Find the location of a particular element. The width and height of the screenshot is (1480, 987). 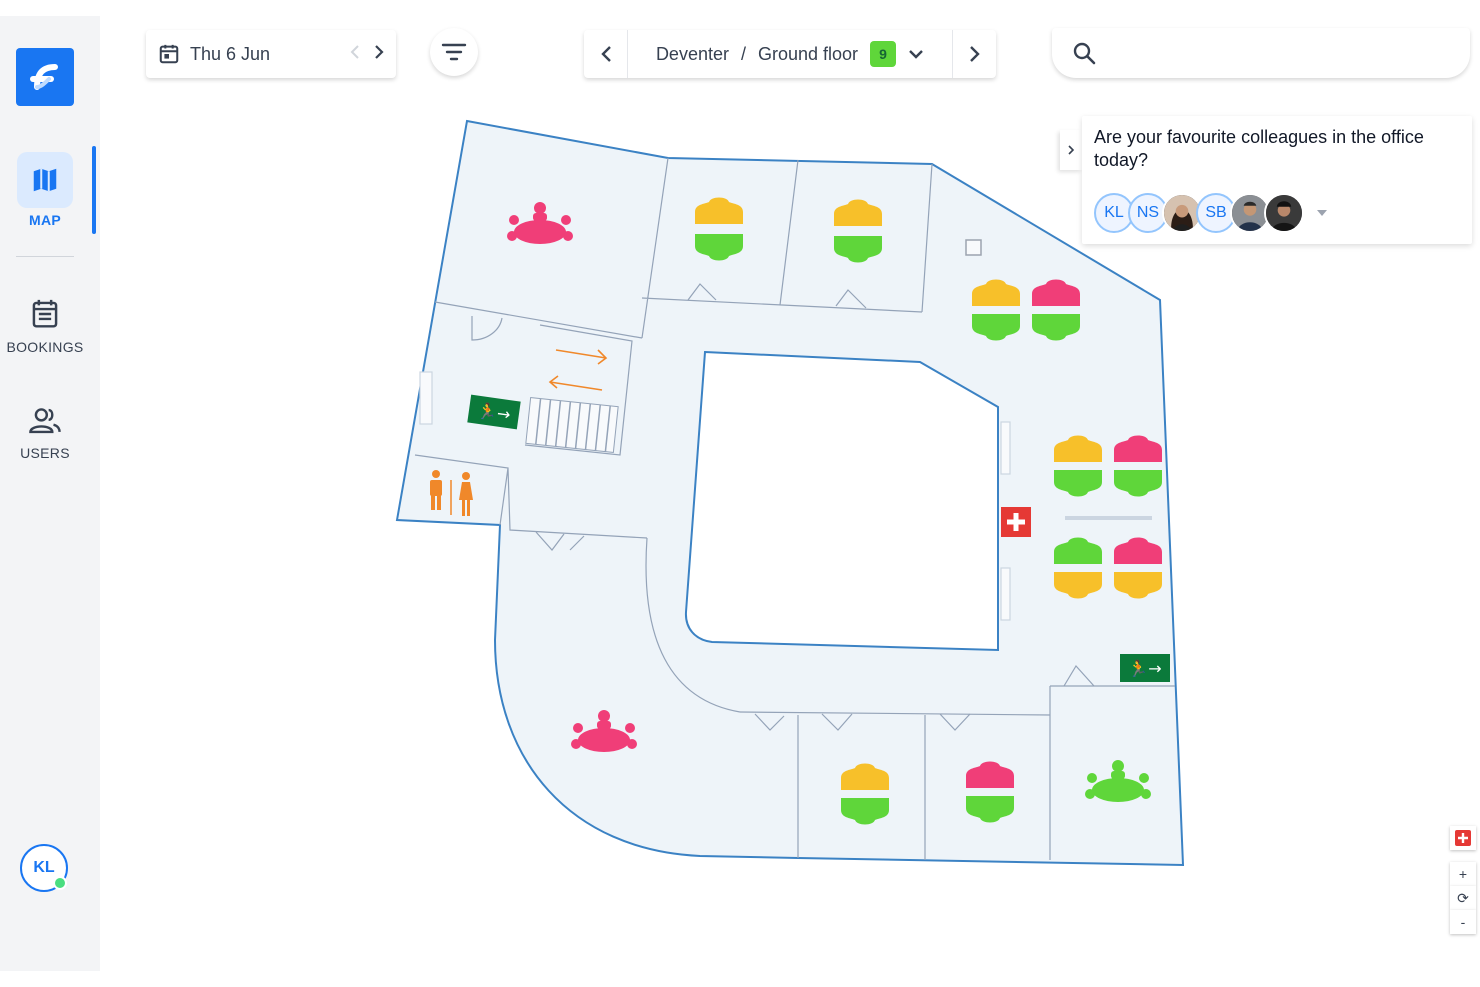

filter-button is located at coordinates (454, 52).